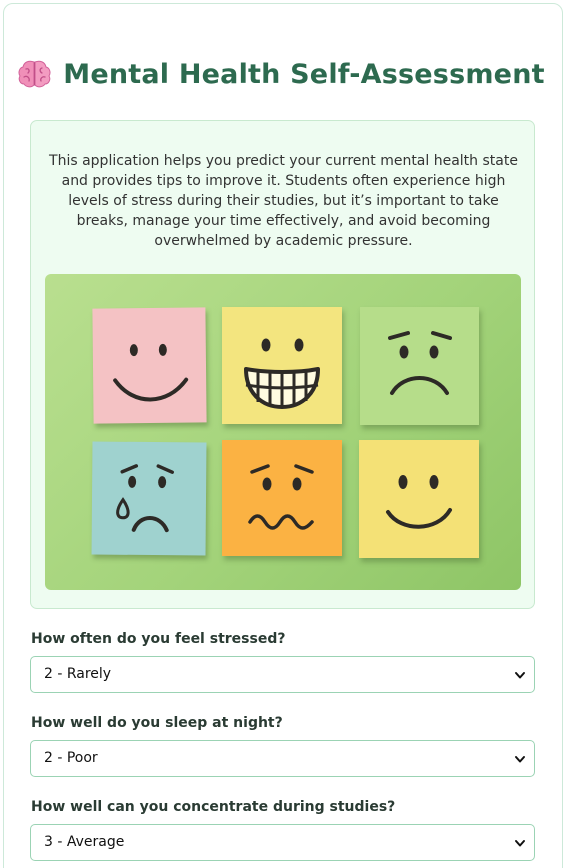  I want to click on note-frown, so click(419, 366).